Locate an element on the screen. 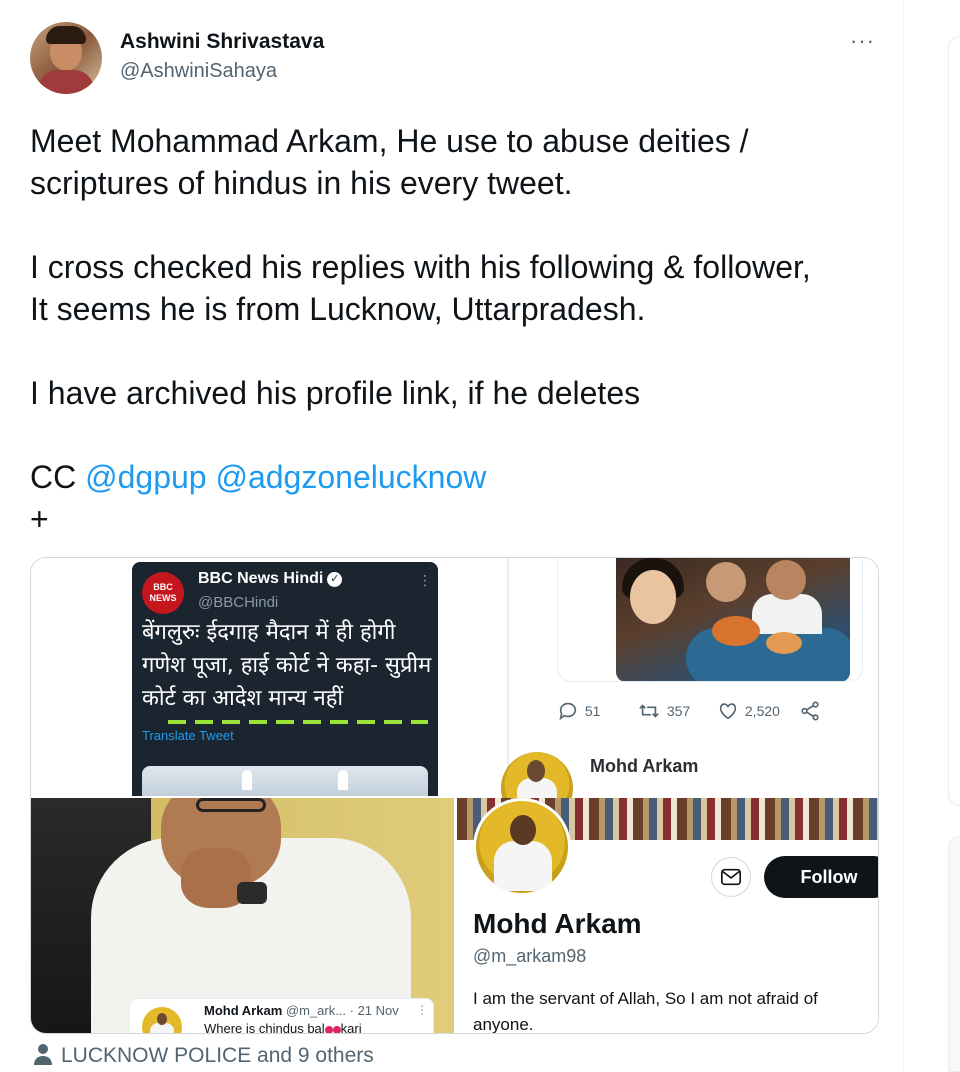 The image size is (960, 1072). profile-name: Mohd Arkam is located at coordinates (557, 923).